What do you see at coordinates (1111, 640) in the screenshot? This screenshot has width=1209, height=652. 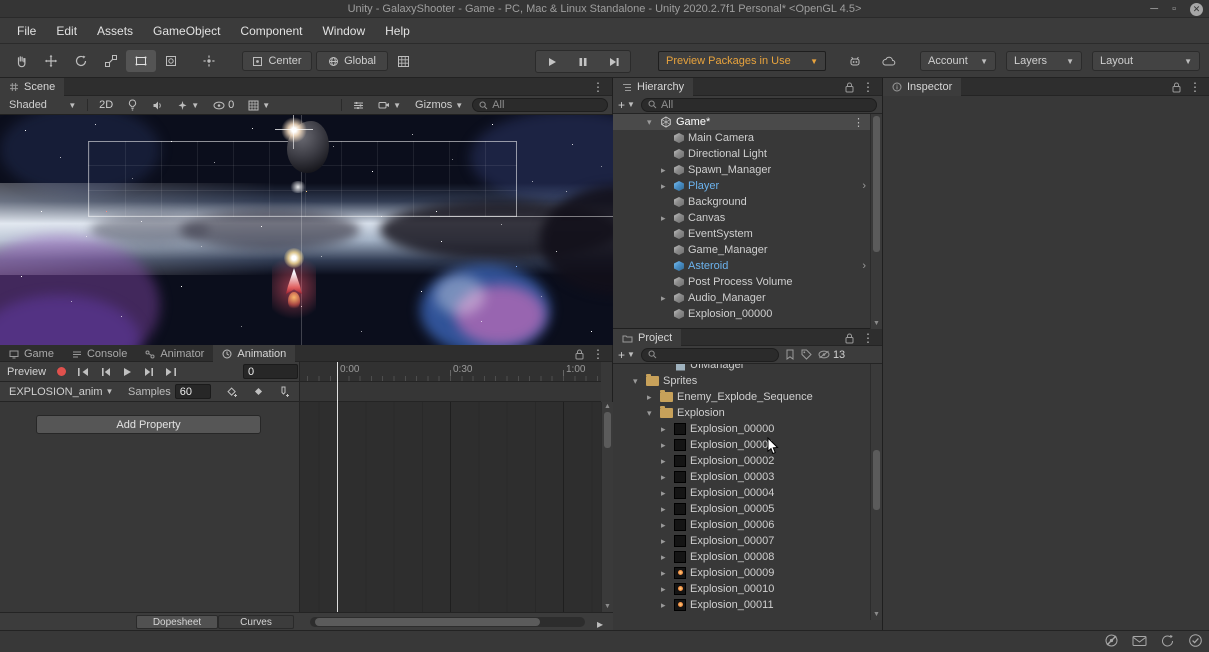 I see `collab-offline-icon` at bounding box center [1111, 640].